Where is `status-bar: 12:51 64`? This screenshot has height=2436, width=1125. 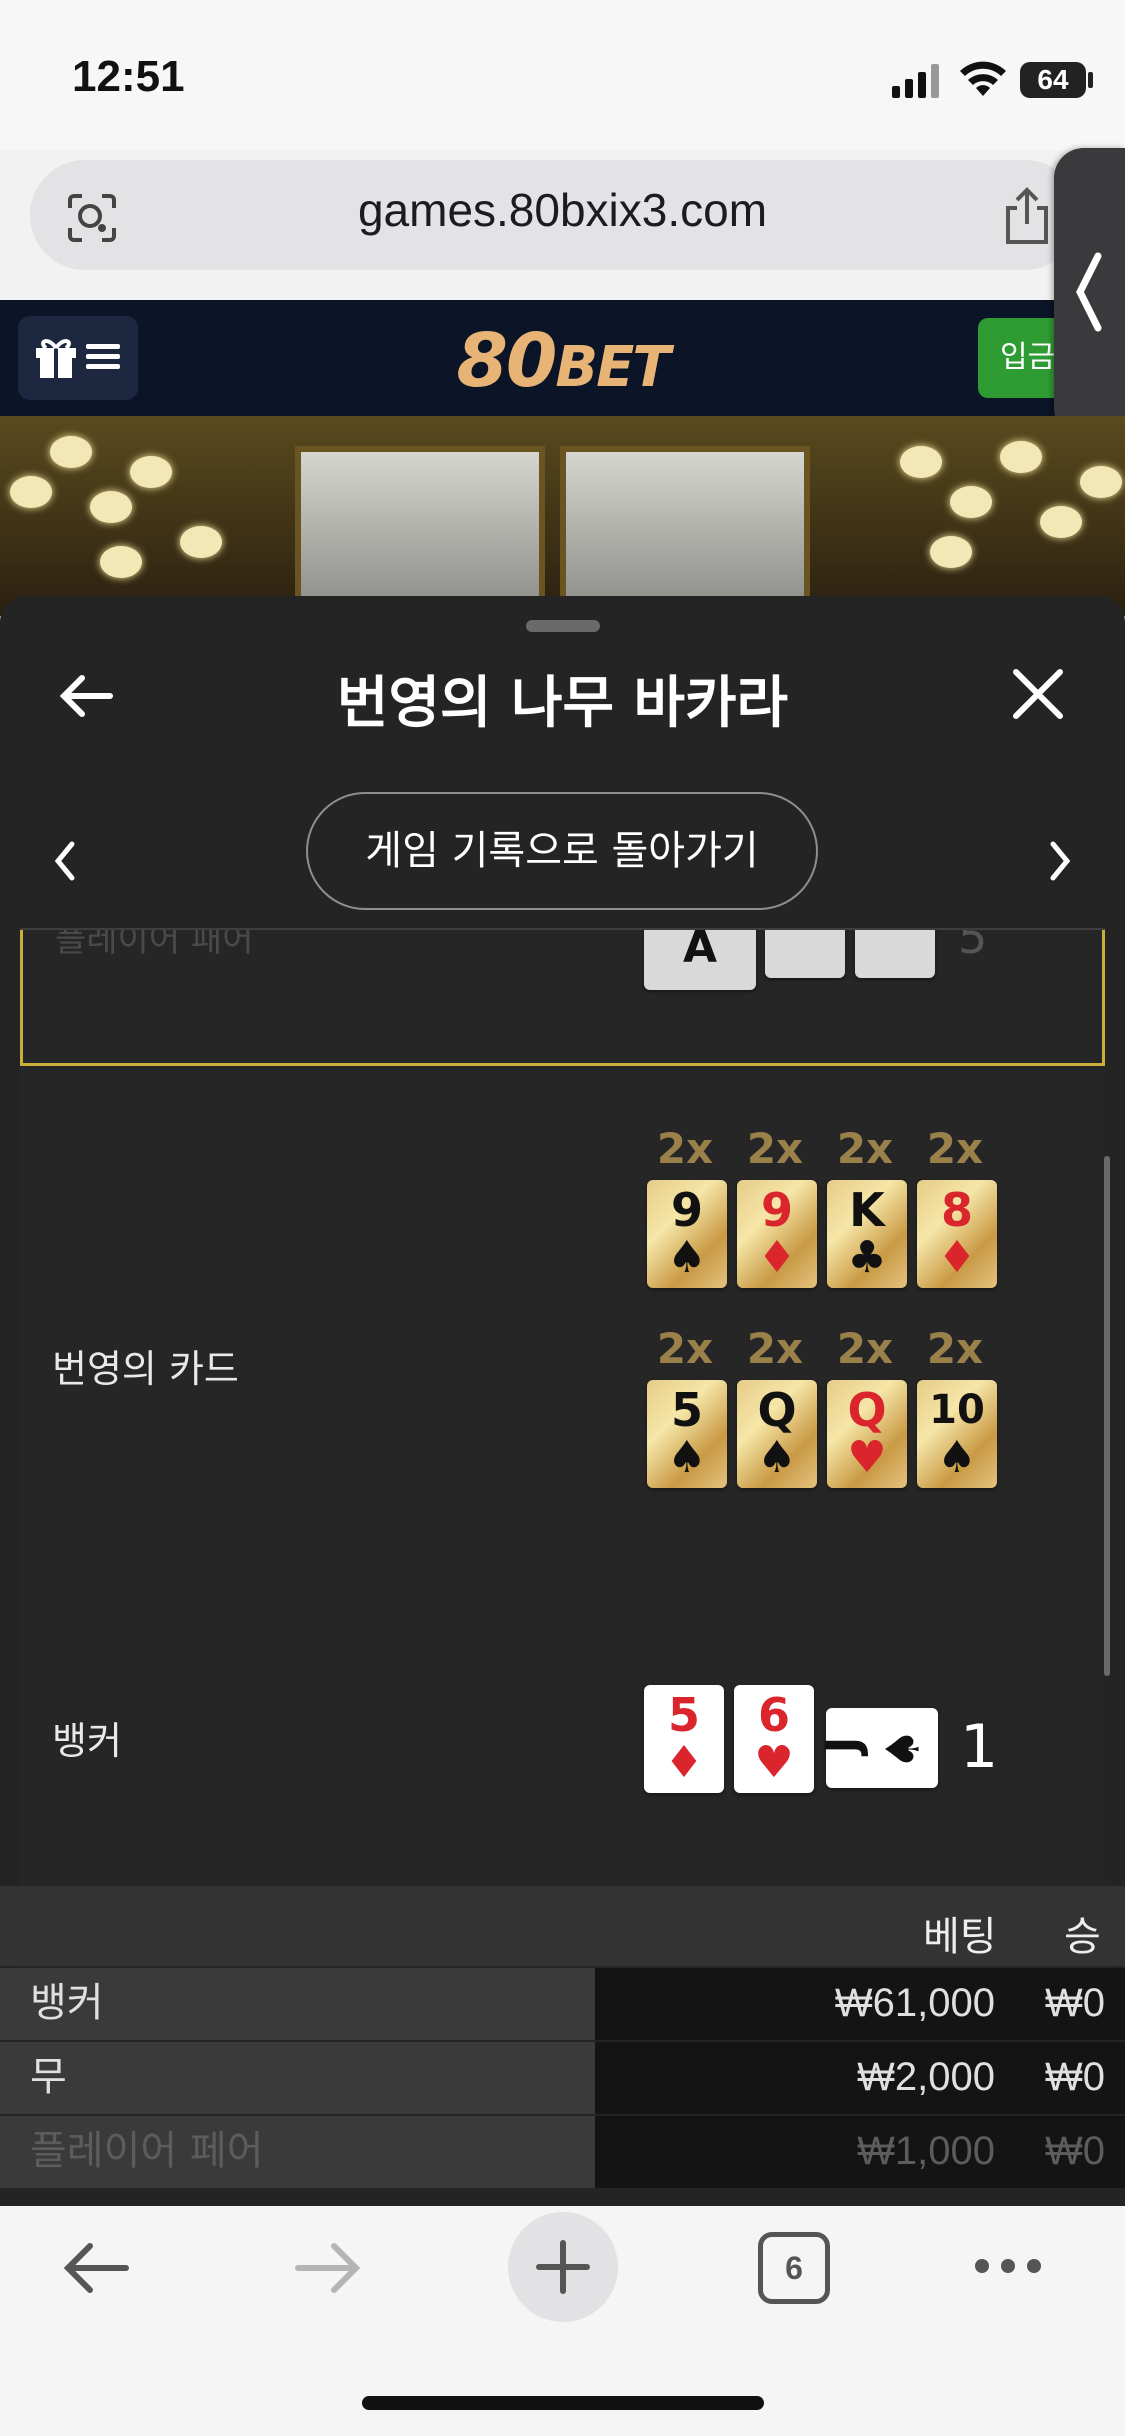
status-bar: 12:51 64 is located at coordinates (562, 75).